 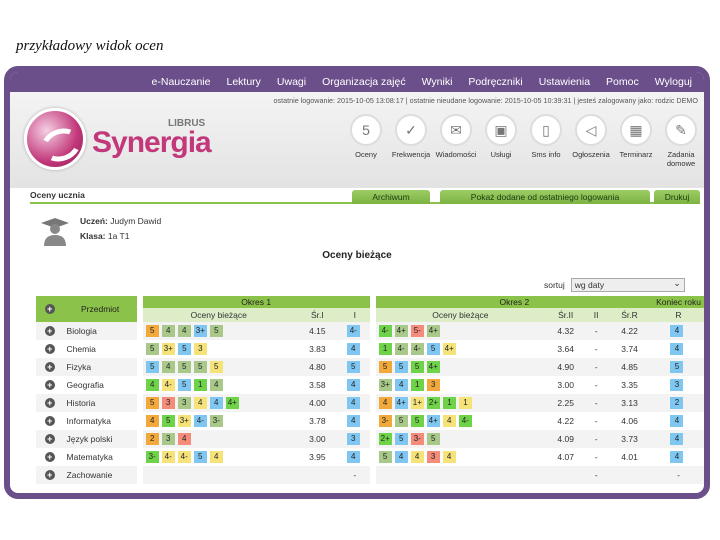 I want to click on announcements-icon: ◁, so click(x=591, y=130).